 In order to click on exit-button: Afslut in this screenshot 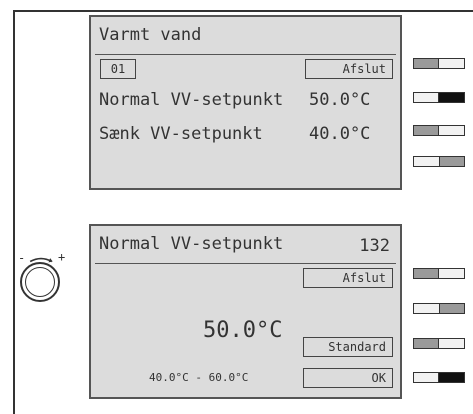, I will do `click(349, 69)`.